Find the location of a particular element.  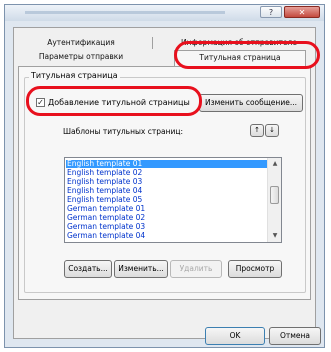

template-list-item: German template 04 is located at coordinates (166, 236).